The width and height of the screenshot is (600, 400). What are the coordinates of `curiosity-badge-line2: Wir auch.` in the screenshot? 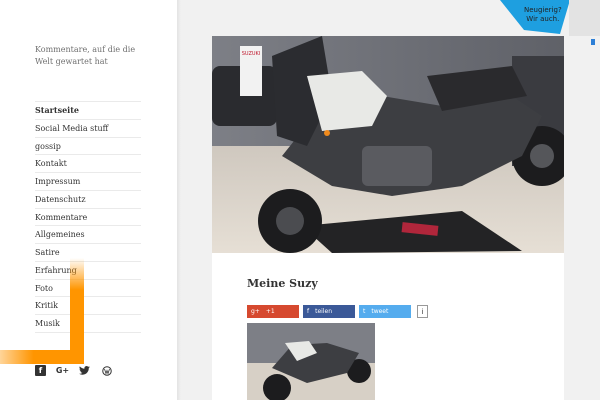 It's located at (543, 19).